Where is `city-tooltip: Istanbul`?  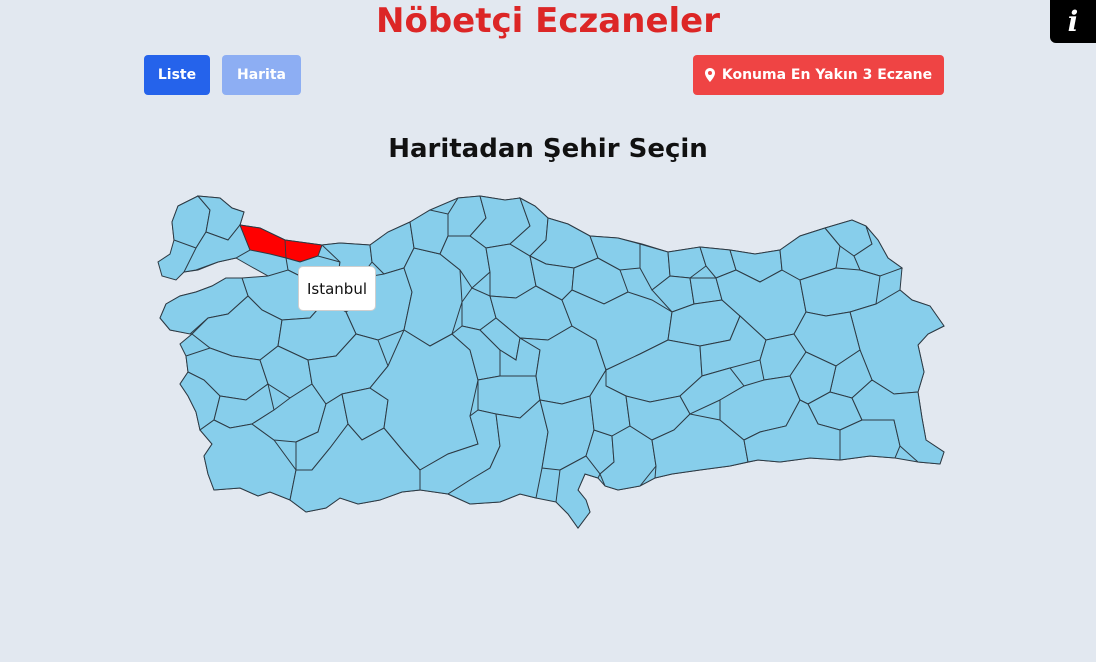
city-tooltip: Istanbul is located at coordinates (337, 288).